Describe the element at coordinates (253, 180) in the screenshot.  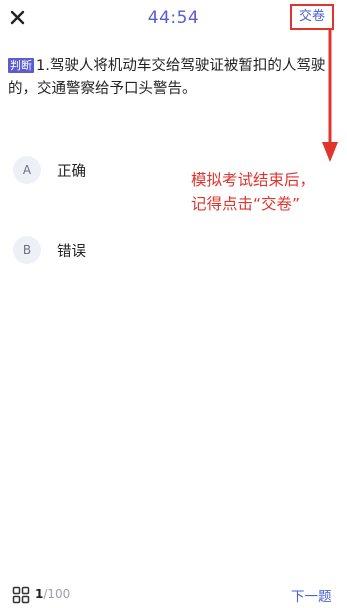
I see `hint-line-1: 模拟考试结束后，` at that location.